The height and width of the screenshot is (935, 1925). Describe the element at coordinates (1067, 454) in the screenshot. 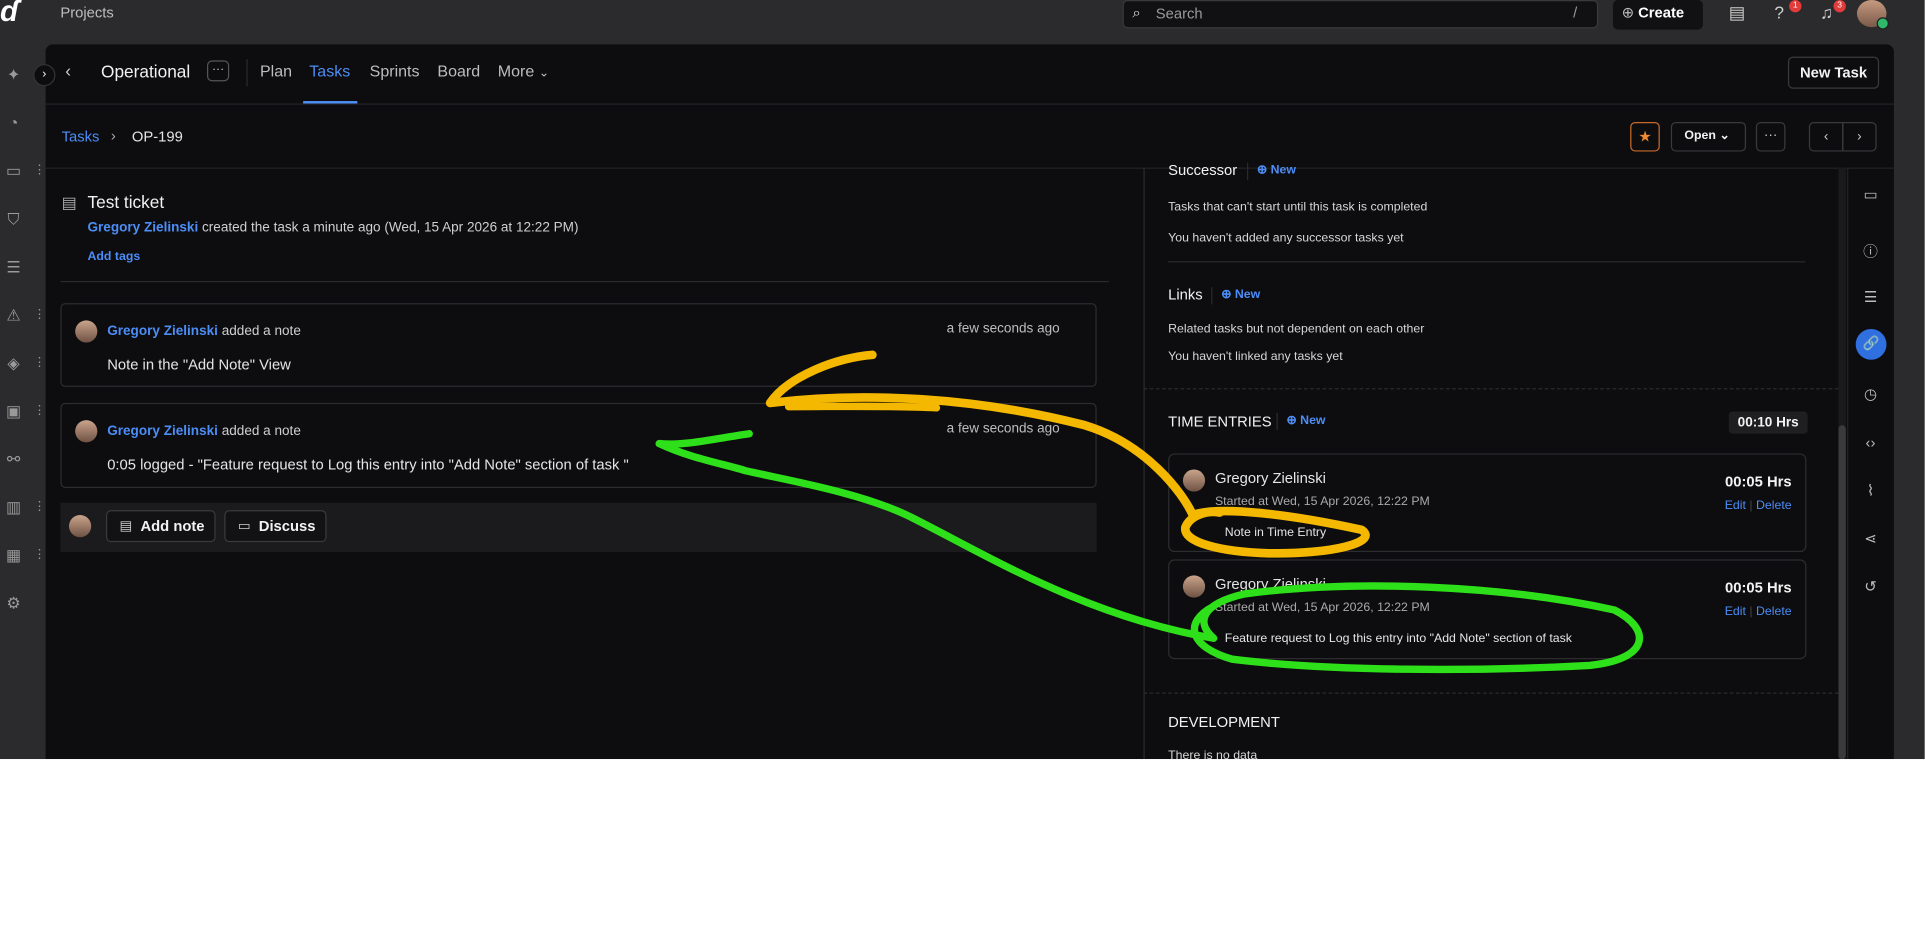

I see `yellow-annotation-arrow` at that location.